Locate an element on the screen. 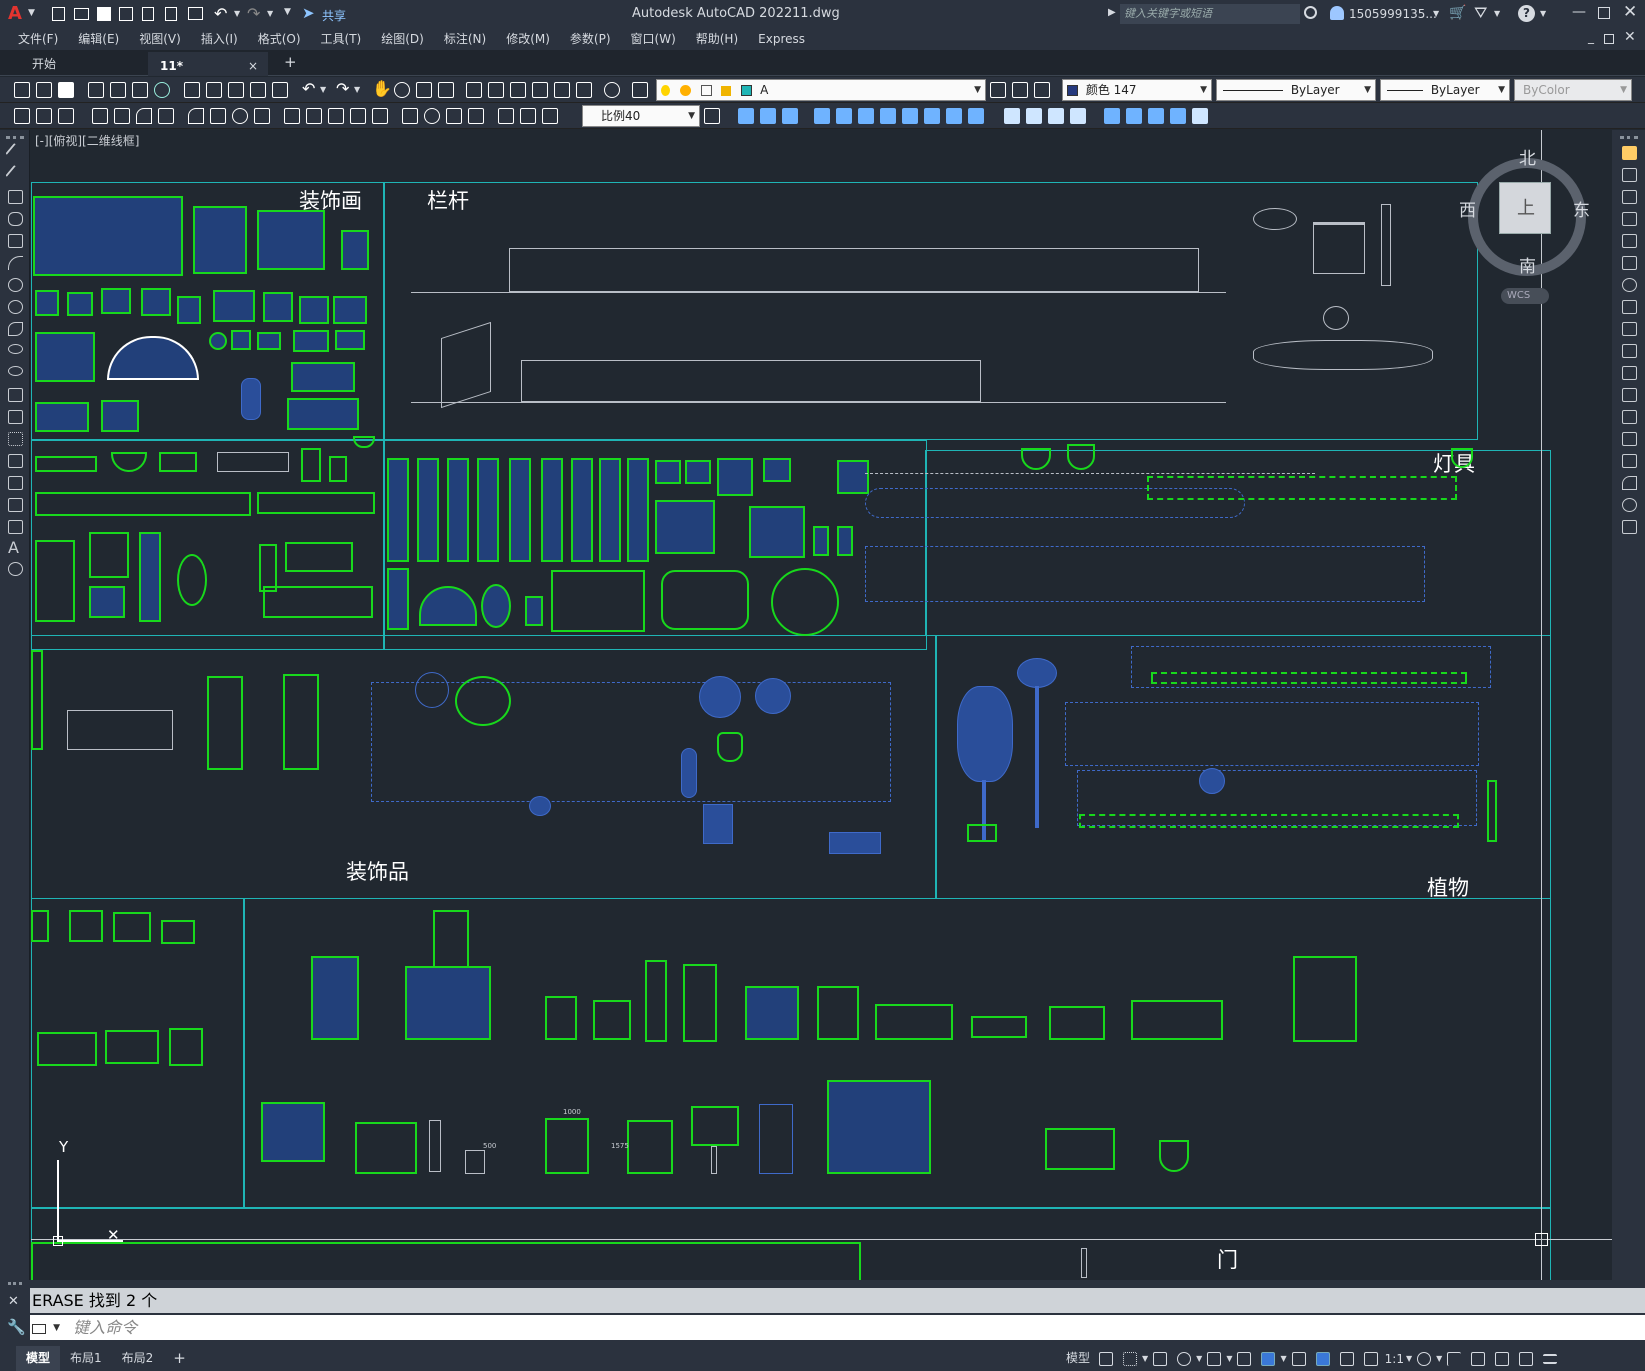  dim-text-edit-icon is located at coordinates (528, 116).